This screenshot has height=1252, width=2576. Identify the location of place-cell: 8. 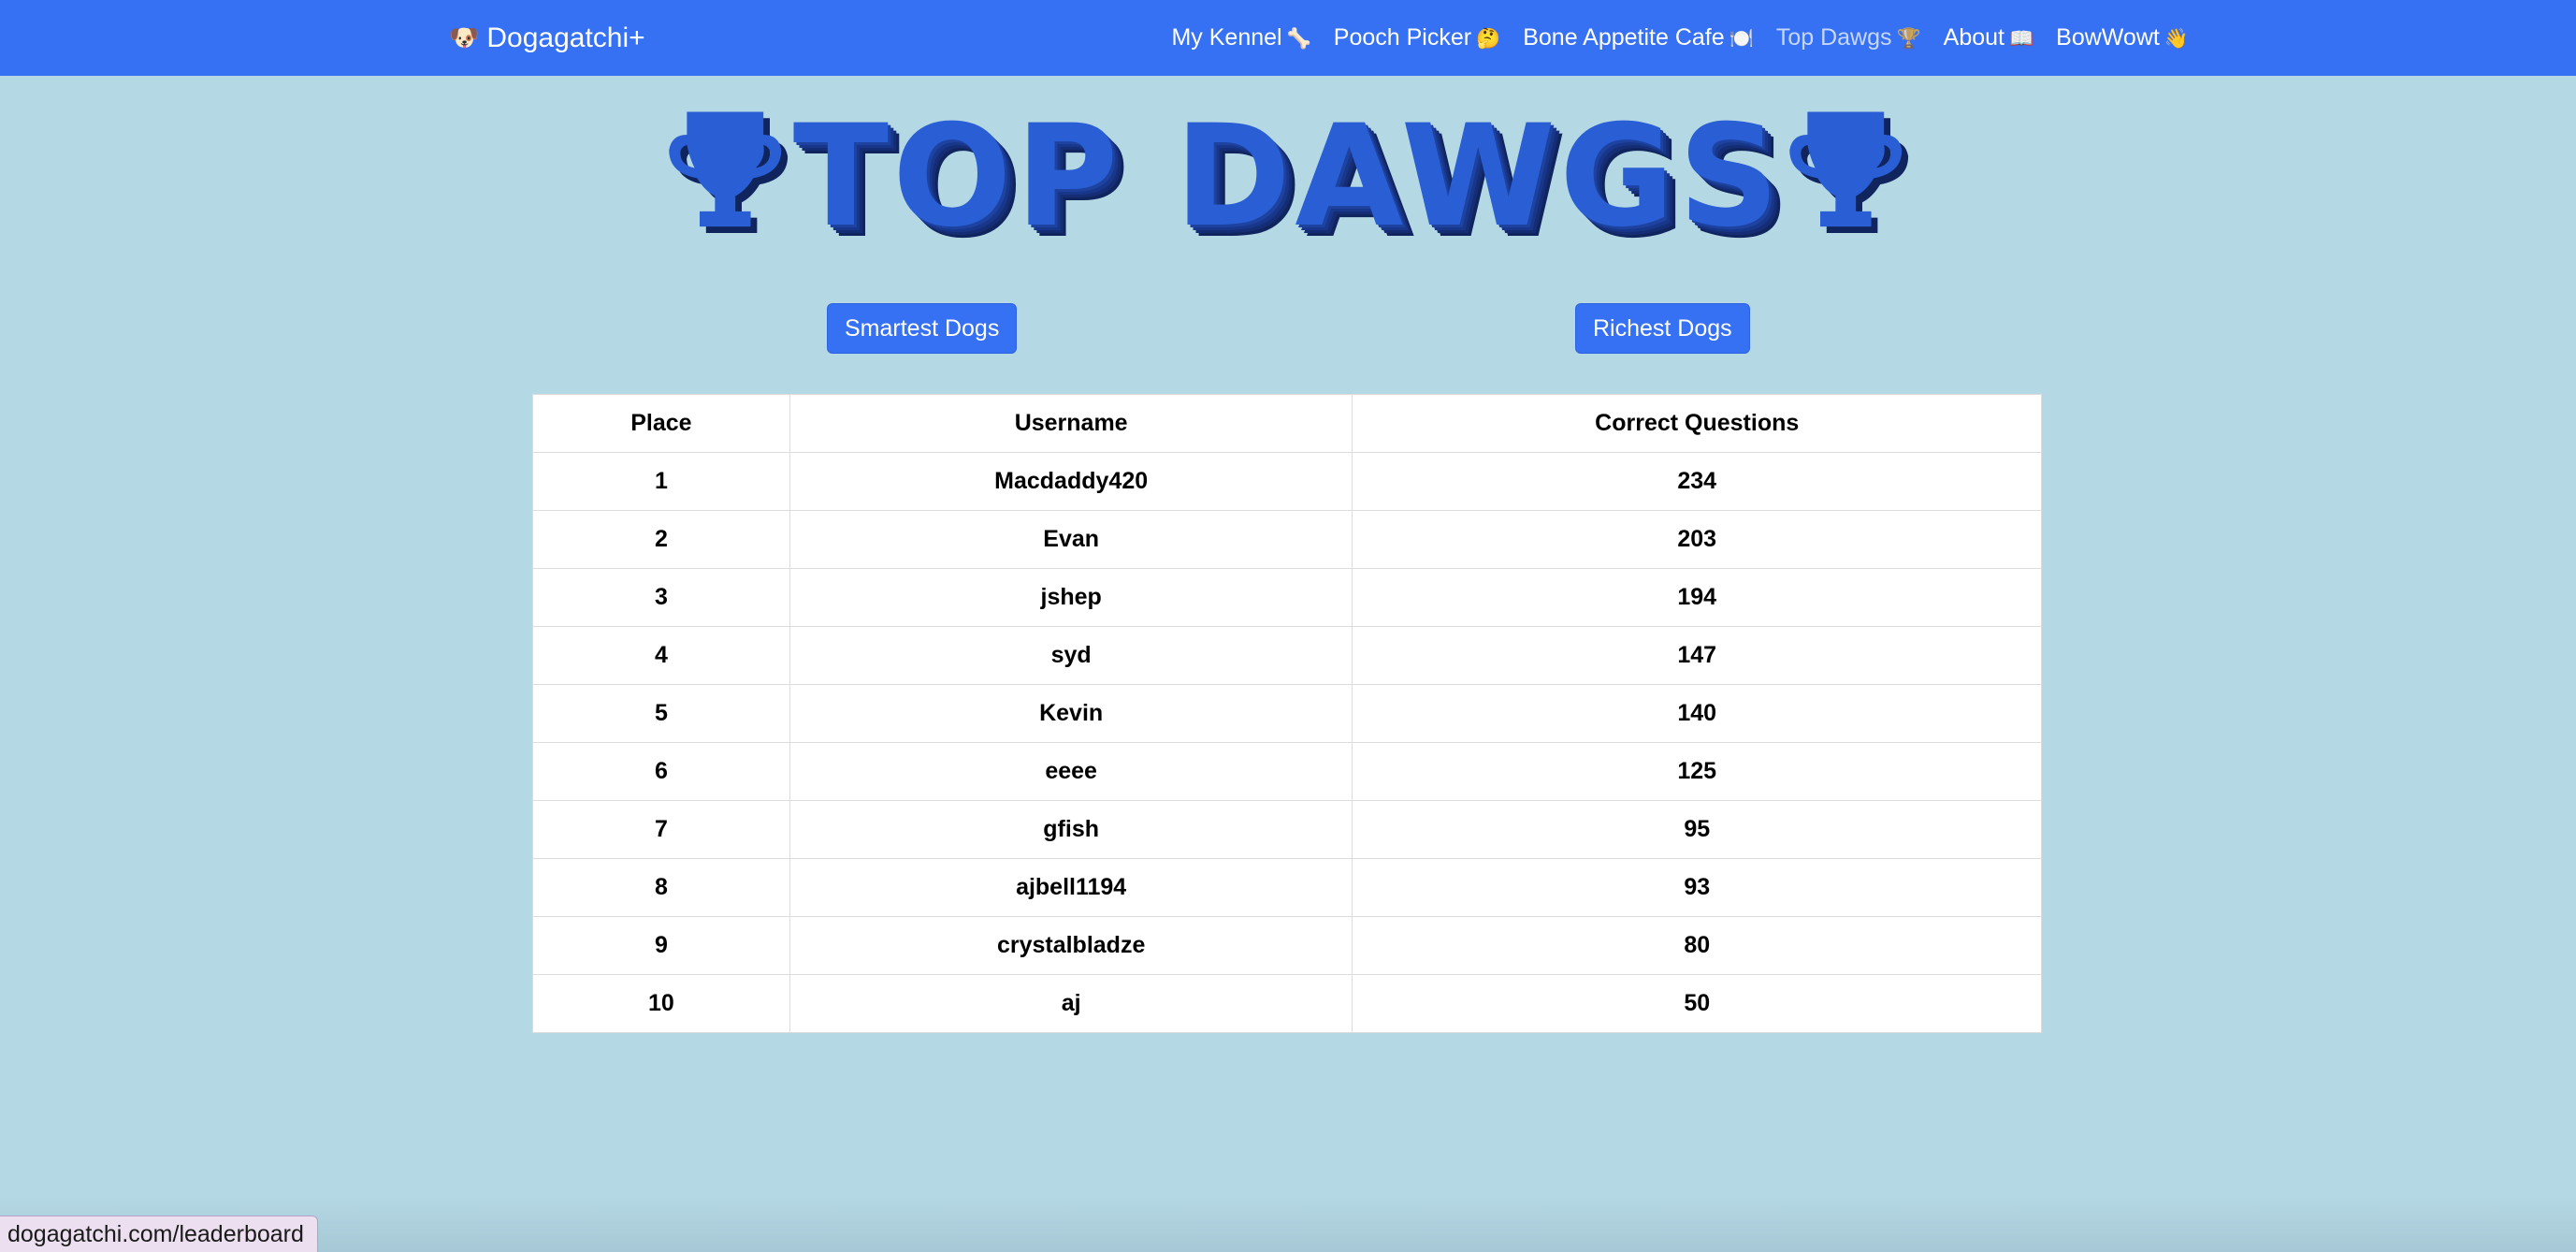
(661, 887).